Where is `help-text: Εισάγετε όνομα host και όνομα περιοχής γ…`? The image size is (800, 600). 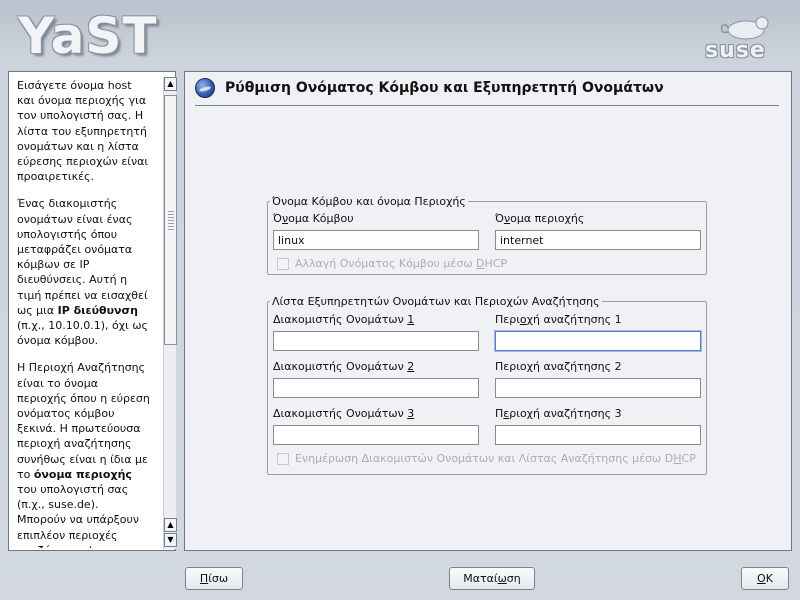
help-text: Εισάγετε όνομα host και όνομα περιοχής γ… is located at coordinates (84, 313).